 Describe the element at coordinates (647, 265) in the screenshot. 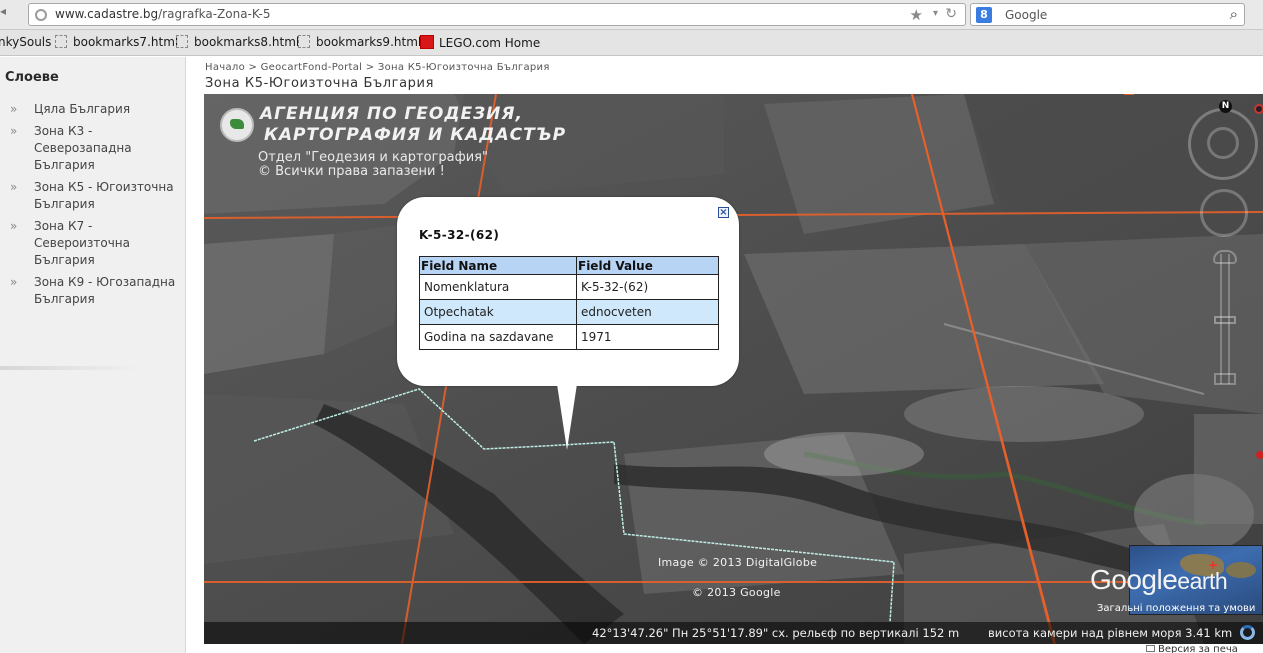

I see `column-header: Field Value` at that location.